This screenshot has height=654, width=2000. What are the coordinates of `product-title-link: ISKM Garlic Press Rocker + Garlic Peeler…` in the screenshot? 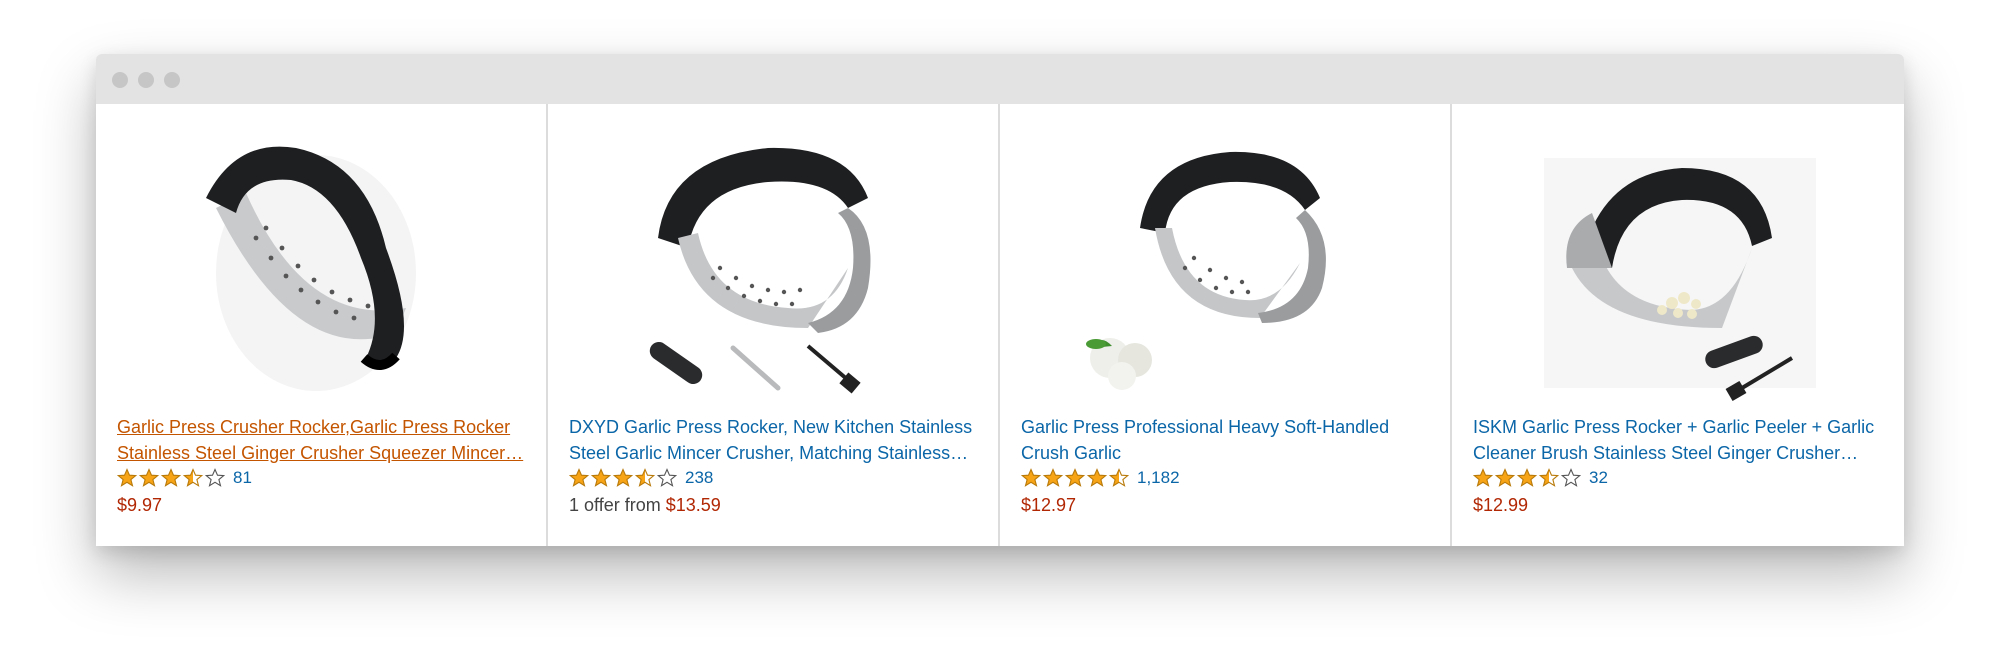 It's located at (1678, 440).